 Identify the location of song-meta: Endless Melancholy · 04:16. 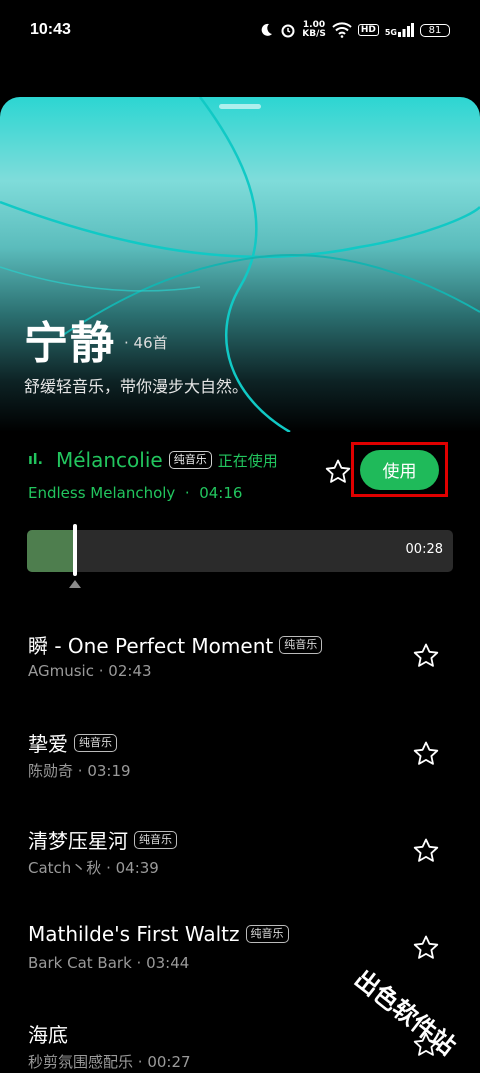
(135, 493).